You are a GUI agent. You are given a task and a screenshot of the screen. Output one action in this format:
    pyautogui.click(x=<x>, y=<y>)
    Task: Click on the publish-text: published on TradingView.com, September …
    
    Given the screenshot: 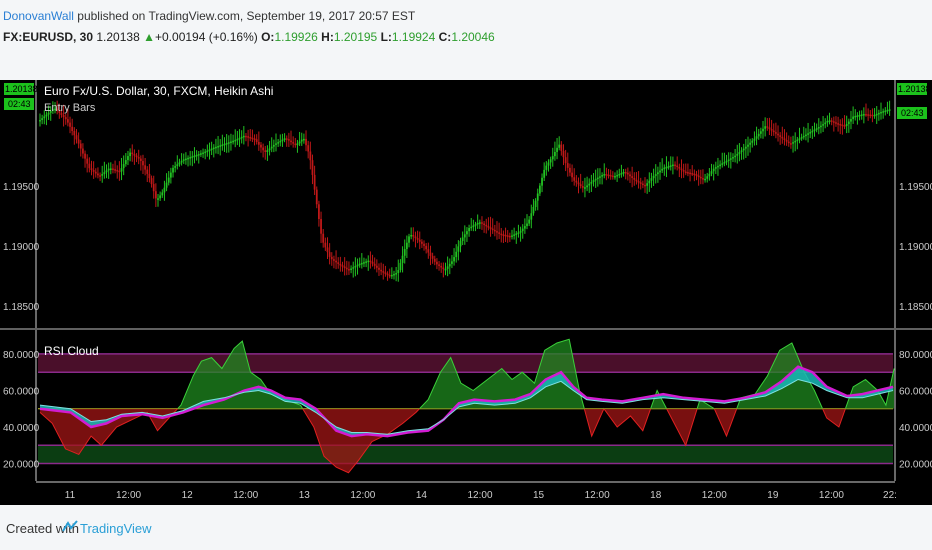 What is the action you would take?
    pyautogui.click(x=246, y=16)
    